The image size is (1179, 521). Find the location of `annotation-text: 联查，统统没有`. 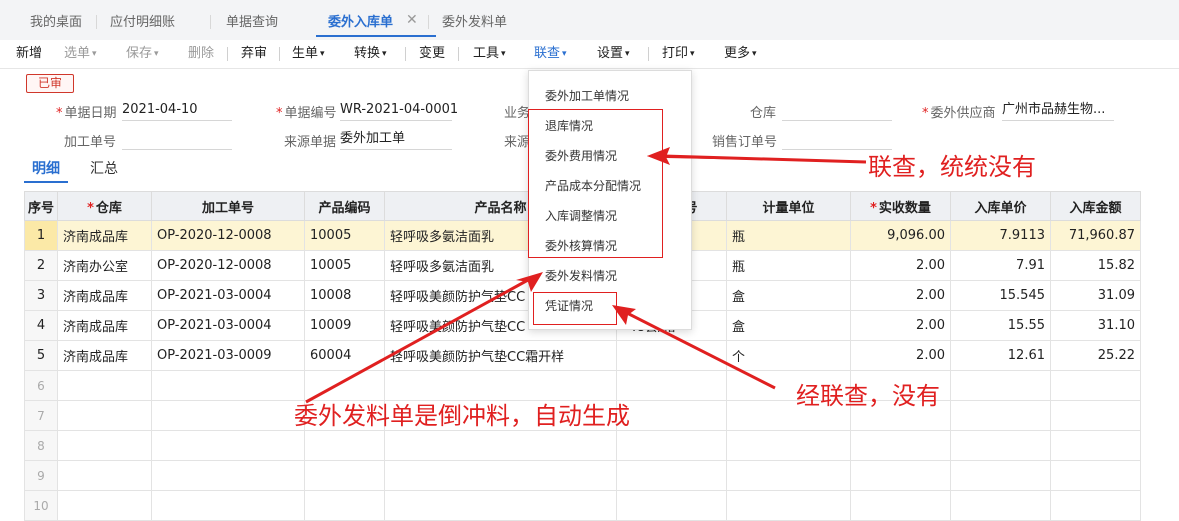

annotation-text: 联查，统统没有 is located at coordinates (952, 167).